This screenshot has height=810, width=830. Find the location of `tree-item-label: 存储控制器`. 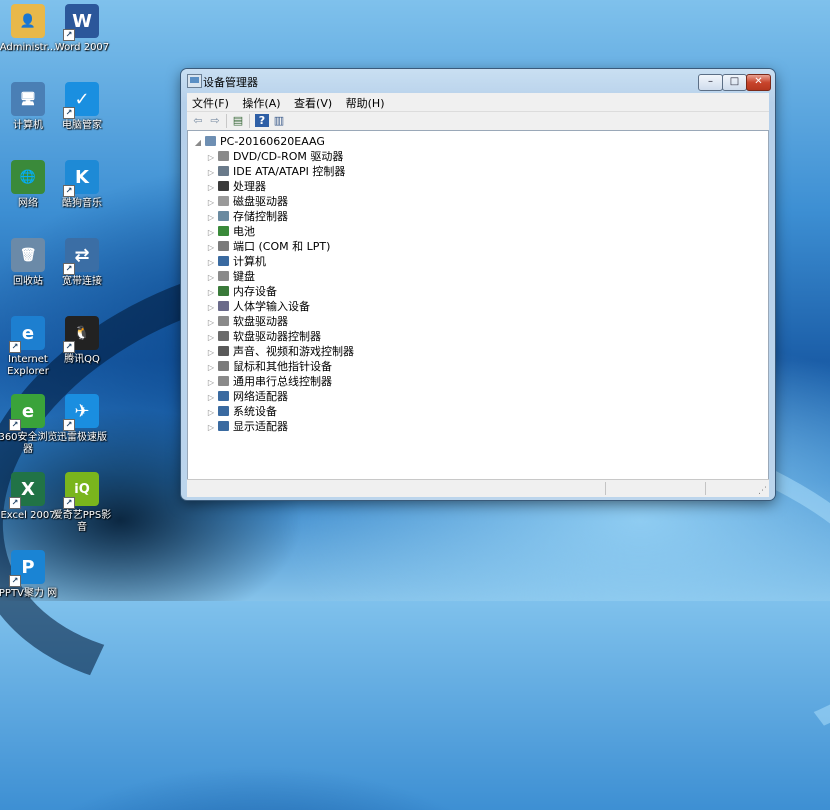

tree-item-label: 存储控制器 is located at coordinates (260, 216).